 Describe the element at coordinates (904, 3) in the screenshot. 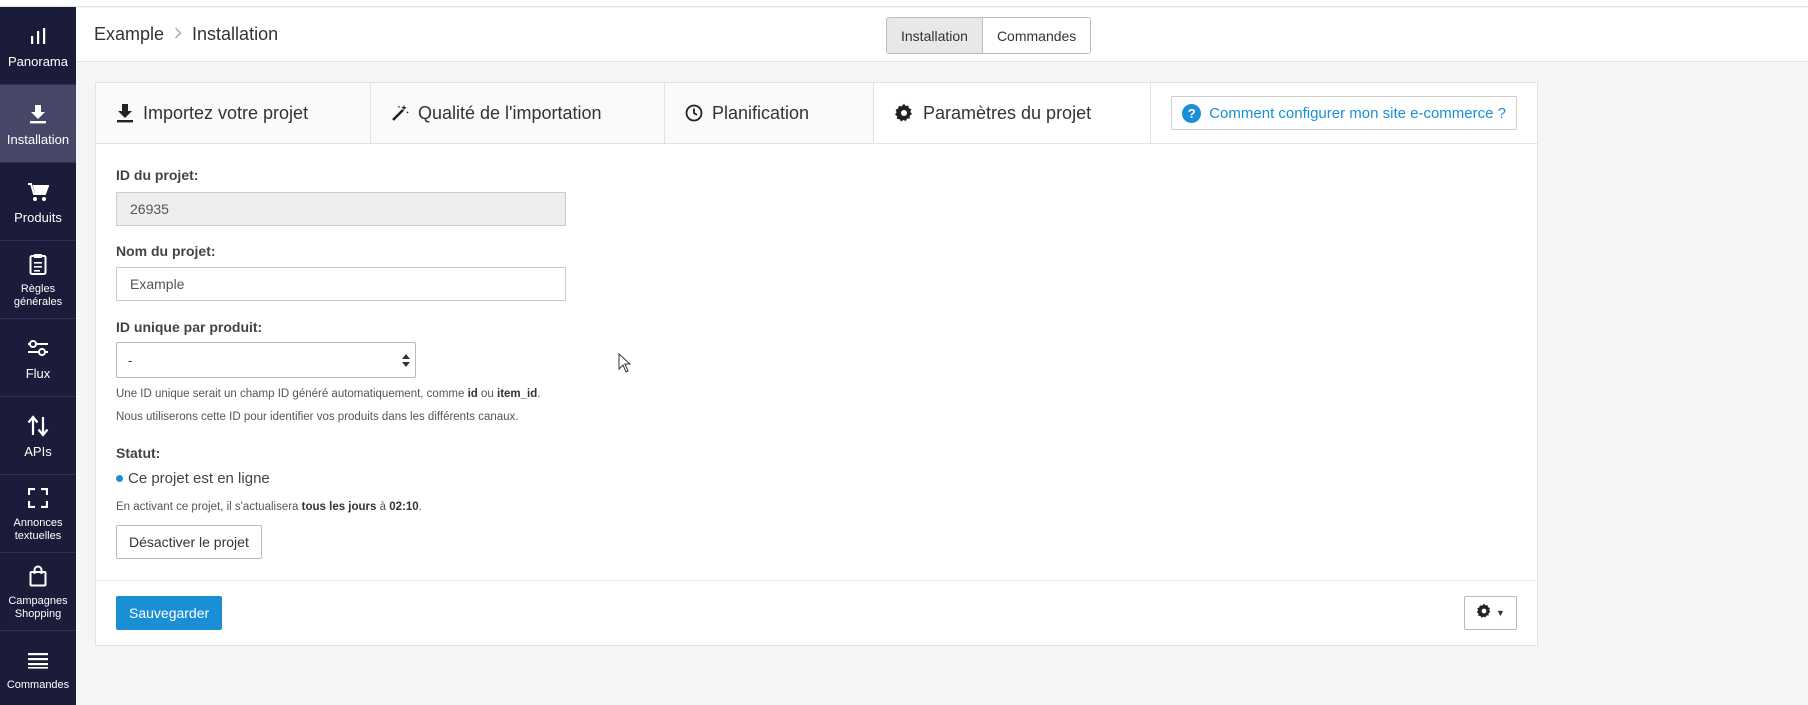

I see `top-edge` at that location.